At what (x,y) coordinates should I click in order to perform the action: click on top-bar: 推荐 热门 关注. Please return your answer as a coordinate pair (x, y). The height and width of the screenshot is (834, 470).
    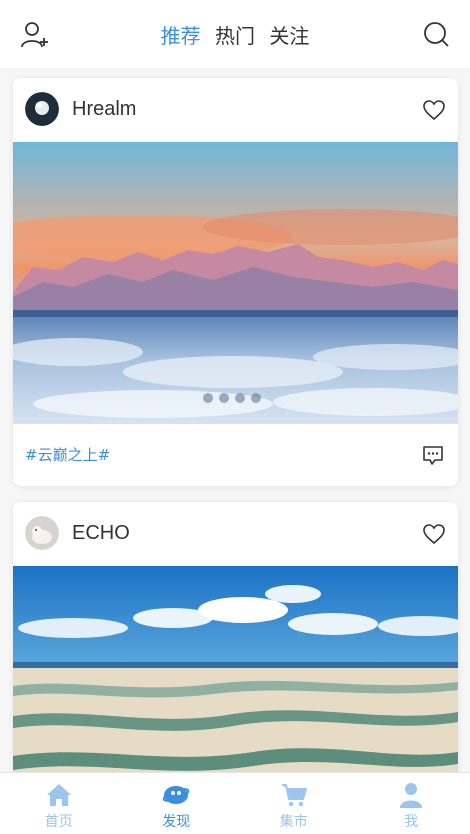
    Looking at the image, I should click on (235, 34).